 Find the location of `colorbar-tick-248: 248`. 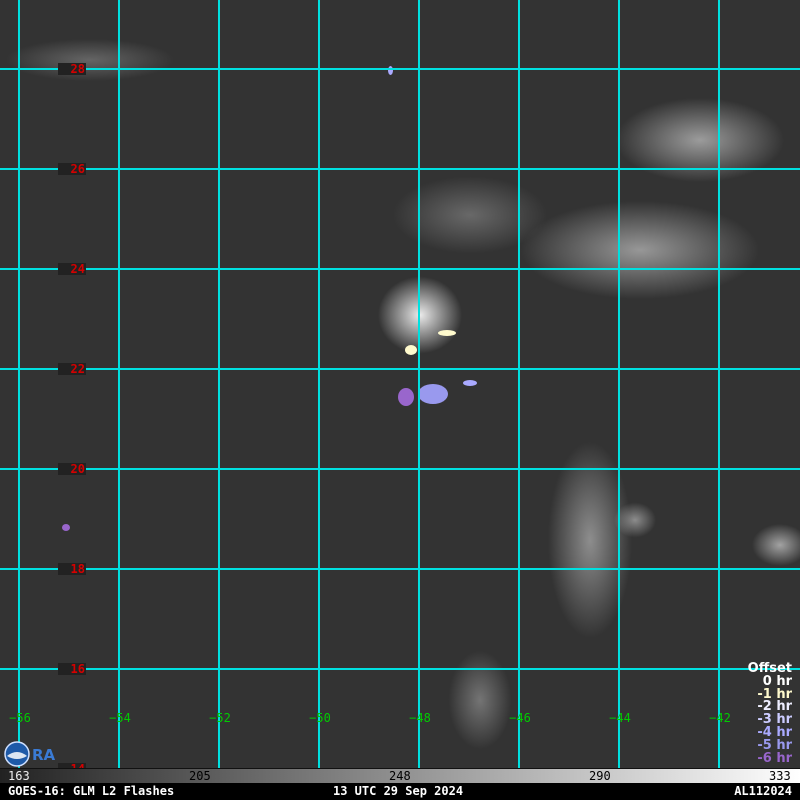

colorbar-tick-248: 248 is located at coordinates (400, 776).